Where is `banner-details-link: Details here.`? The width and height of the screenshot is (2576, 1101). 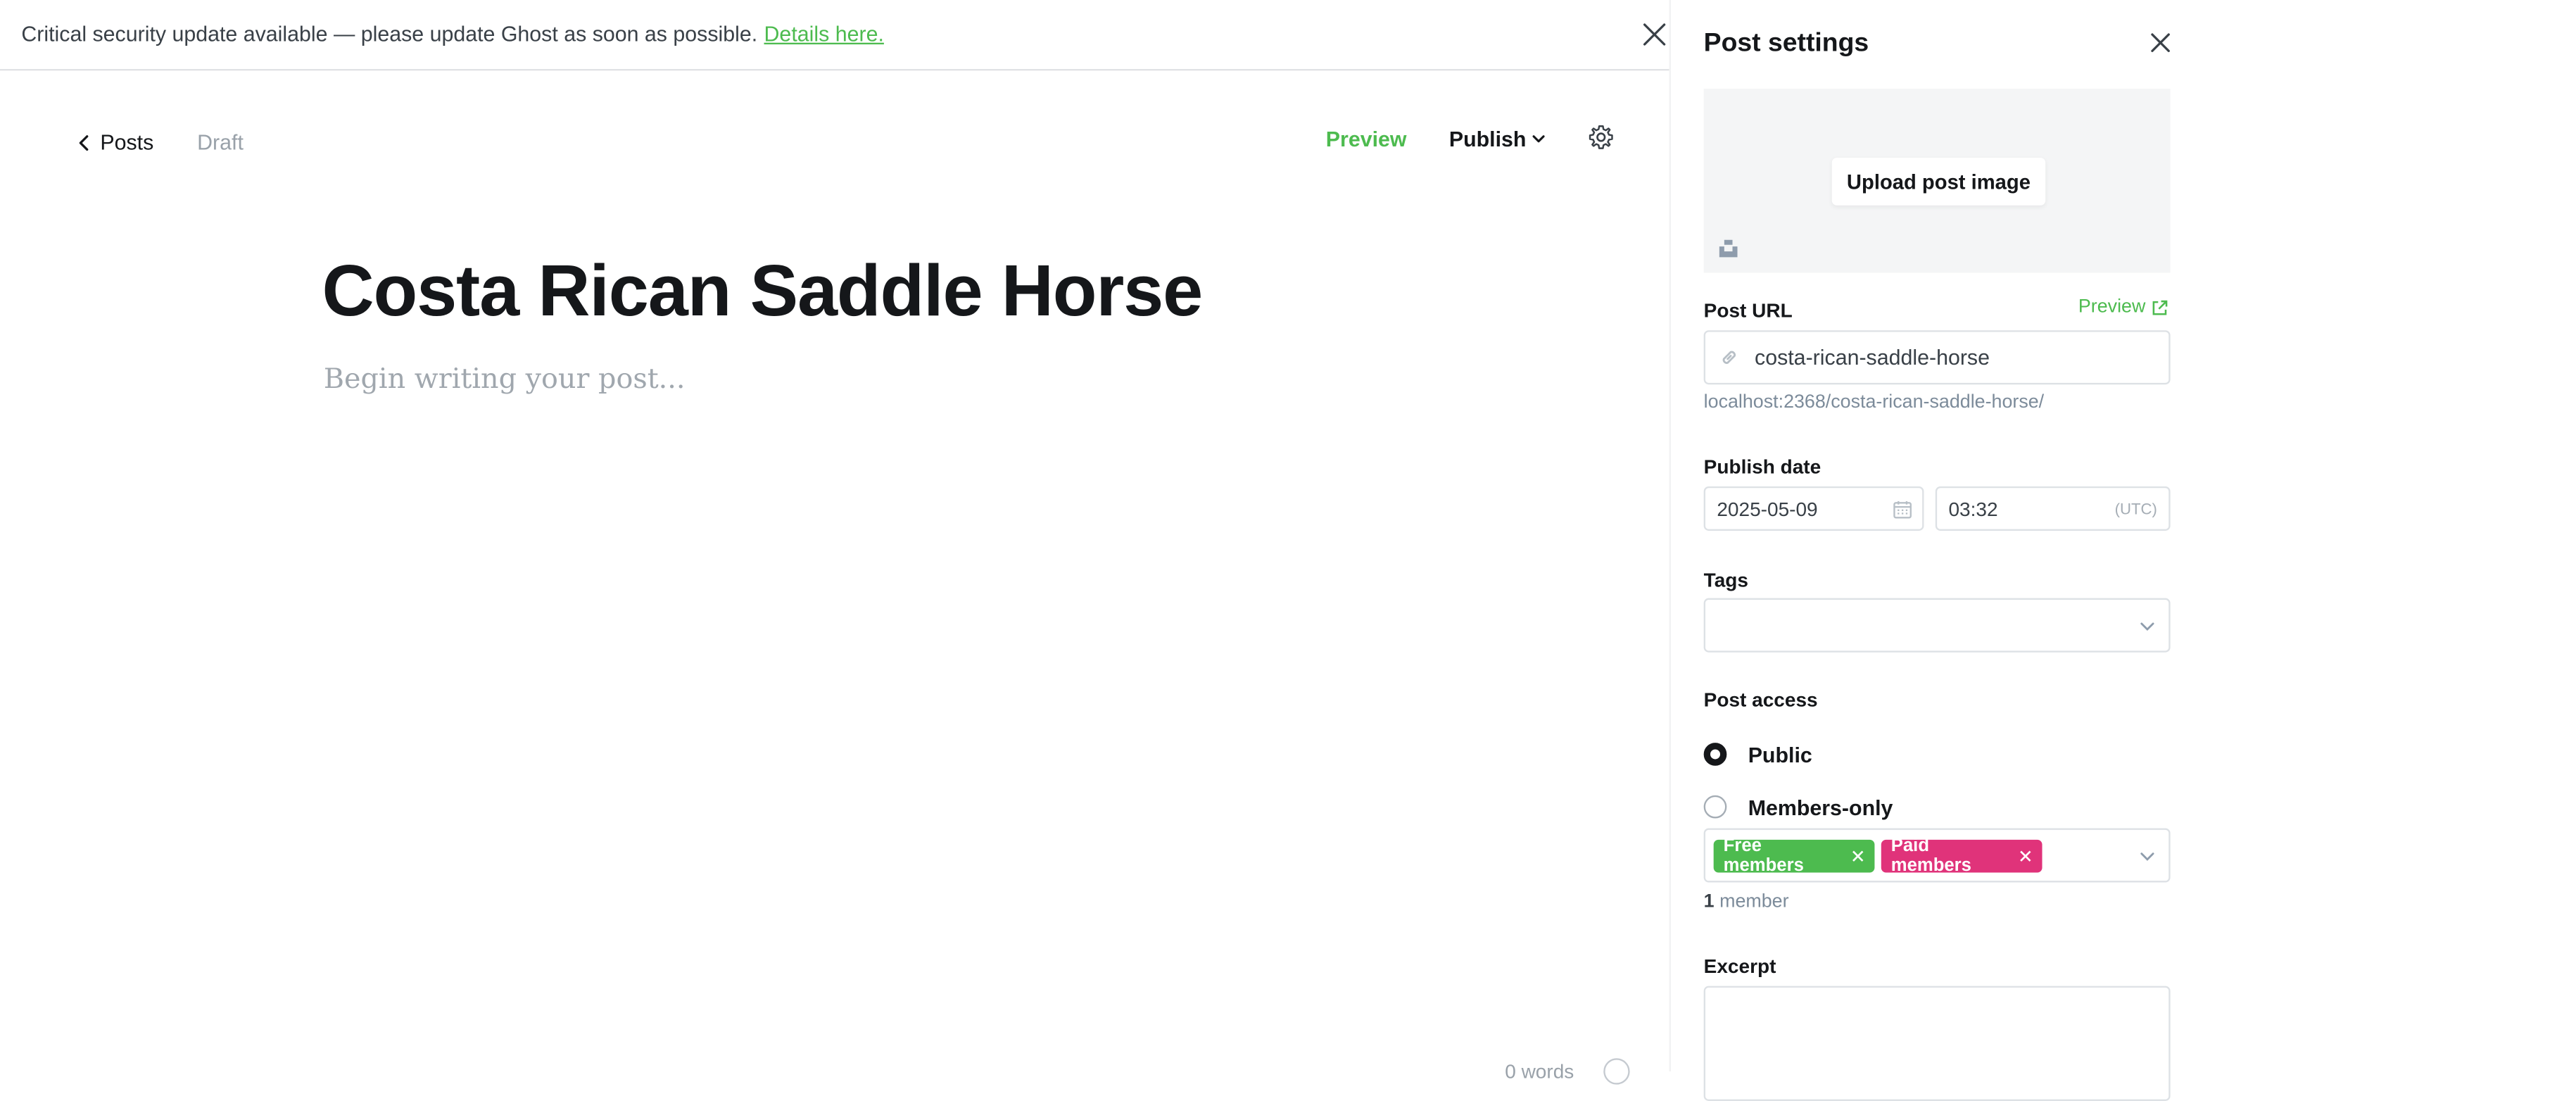 banner-details-link: Details here. is located at coordinates (824, 33).